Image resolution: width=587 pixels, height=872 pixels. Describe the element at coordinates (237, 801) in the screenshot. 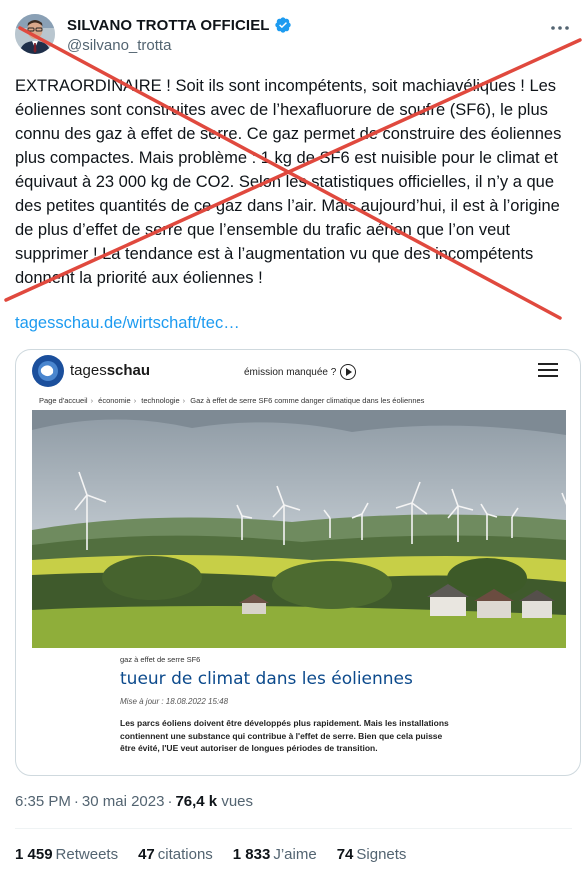

I see `views-label: vues` at that location.